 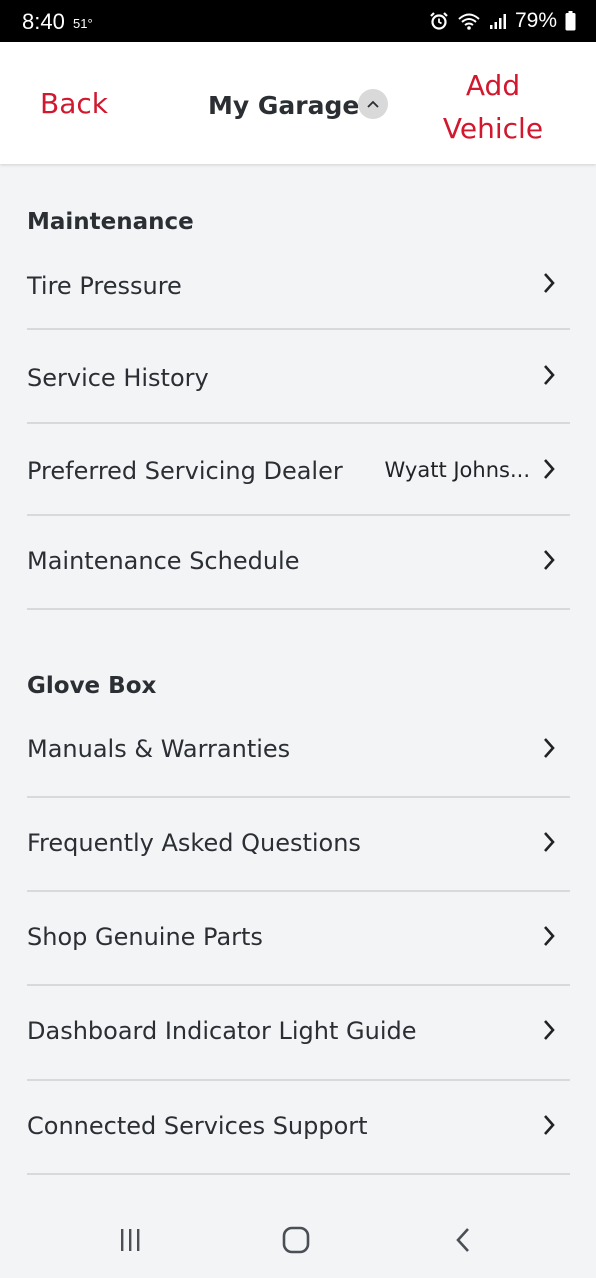 I want to click on status-temperature: 51°, so click(x=83, y=23).